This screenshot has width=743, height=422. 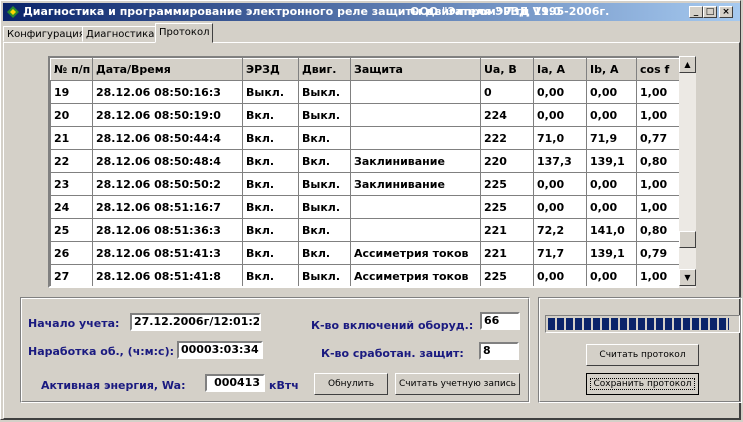 What do you see at coordinates (195, 322) in the screenshot?
I see `start-field: 27.12.2006г/12:01:24` at bounding box center [195, 322].